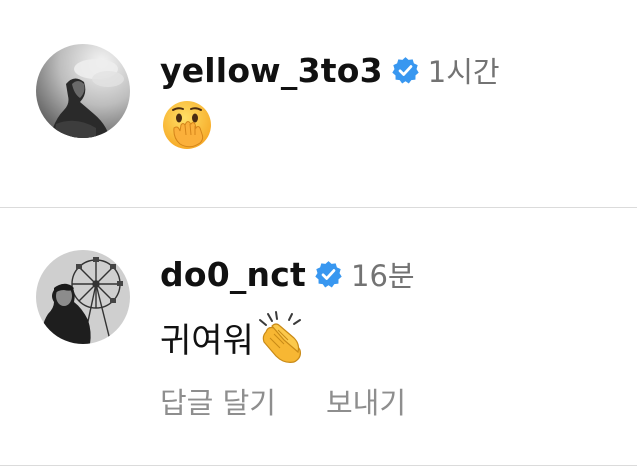 The image size is (637, 467). I want to click on reply-button: 답글 달기, so click(218, 401).